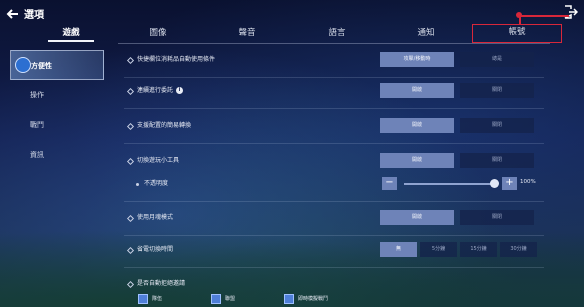 The image size is (584, 307). I want to click on sidebar-item-label: 操作, so click(37, 95).